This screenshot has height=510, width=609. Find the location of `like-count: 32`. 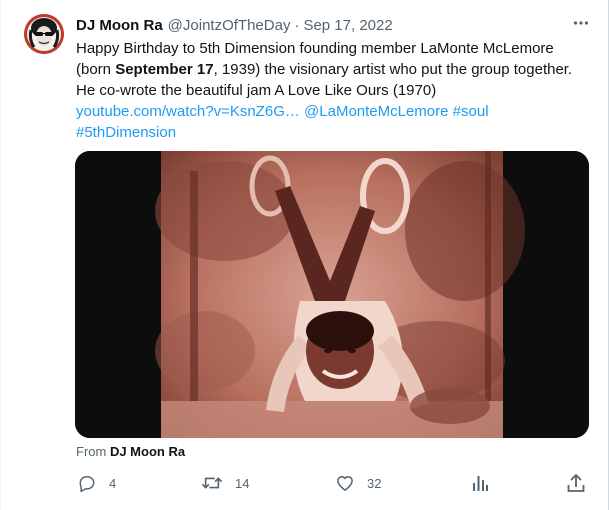

like-count: 32 is located at coordinates (374, 483).